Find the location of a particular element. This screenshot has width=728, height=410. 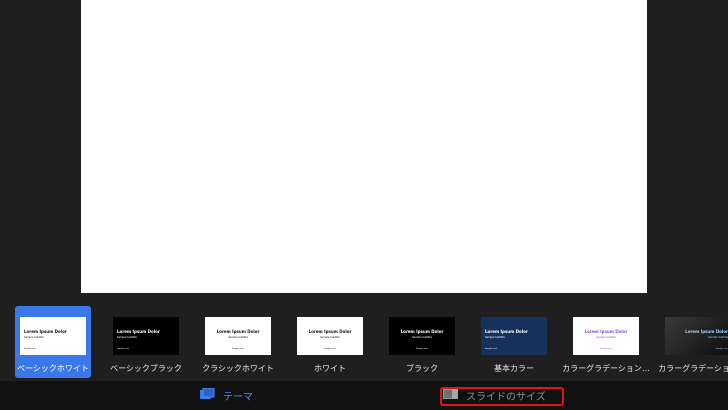

theme-label: ベーシックホワイト is located at coordinates (53, 368).